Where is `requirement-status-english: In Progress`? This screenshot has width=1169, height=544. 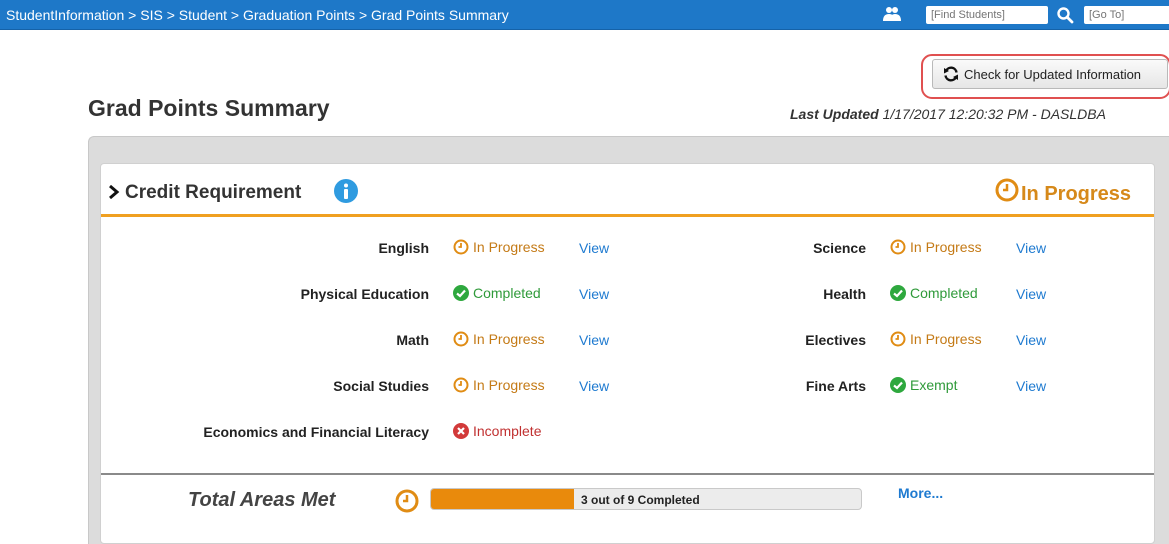
requirement-status-english: In Progress is located at coordinates (499, 247).